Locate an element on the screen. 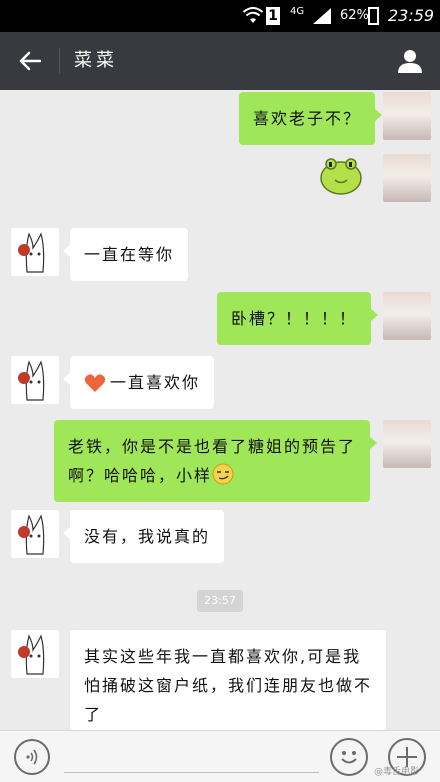 The image size is (440, 782). voice-icon is located at coordinates (32, 757).